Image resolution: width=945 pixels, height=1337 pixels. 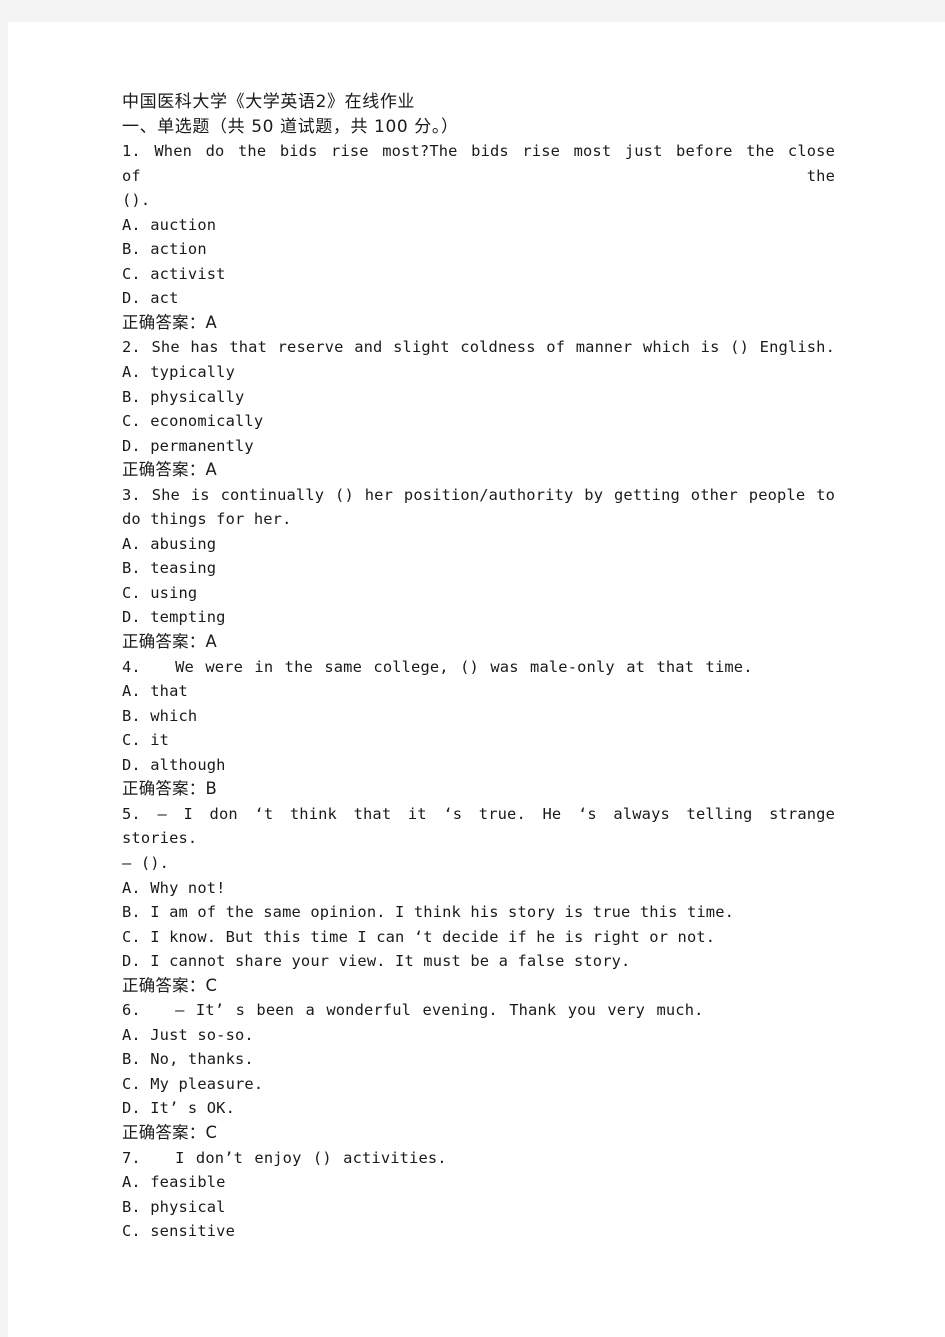 I want to click on question-6-answer: 正确答案：C, so click(x=170, y=1132).